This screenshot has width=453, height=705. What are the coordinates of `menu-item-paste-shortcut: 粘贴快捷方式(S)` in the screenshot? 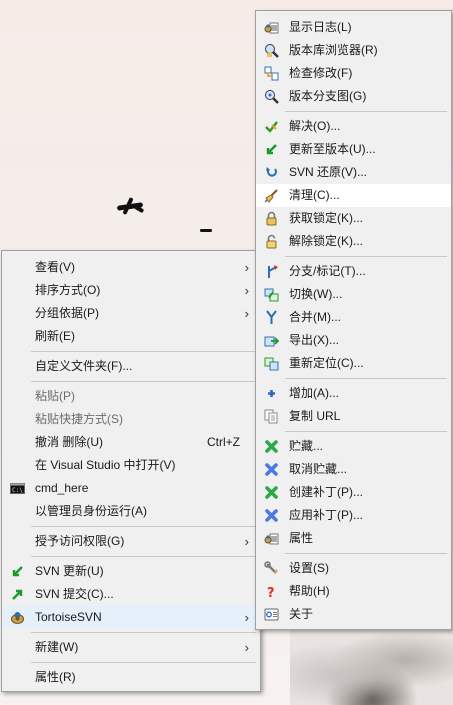 It's located at (131, 419).